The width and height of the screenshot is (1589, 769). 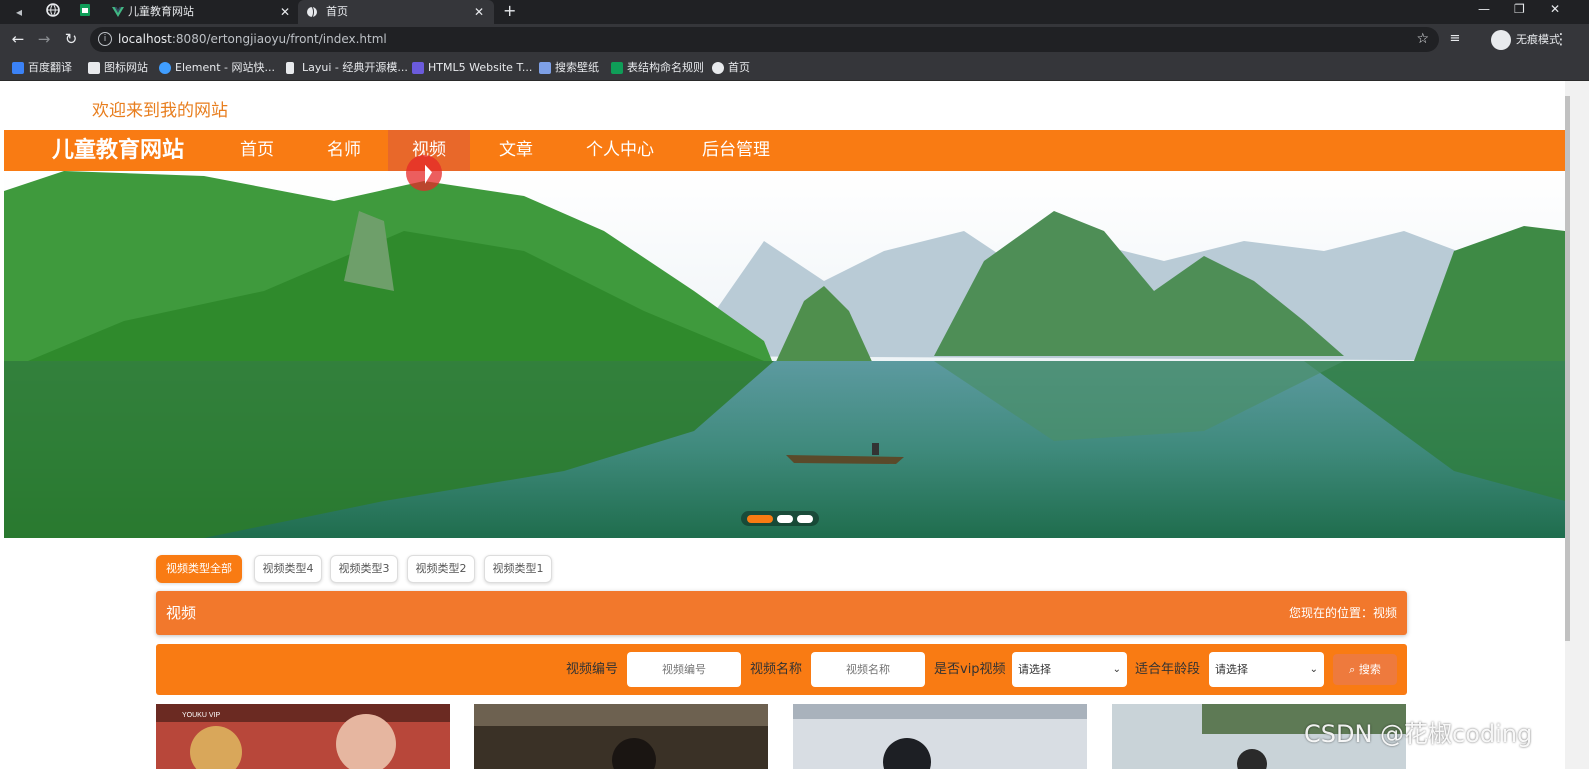 What do you see at coordinates (71, 39) in the screenshot?
I see `reload-icon: ↻` at bounding box center [71, 39].